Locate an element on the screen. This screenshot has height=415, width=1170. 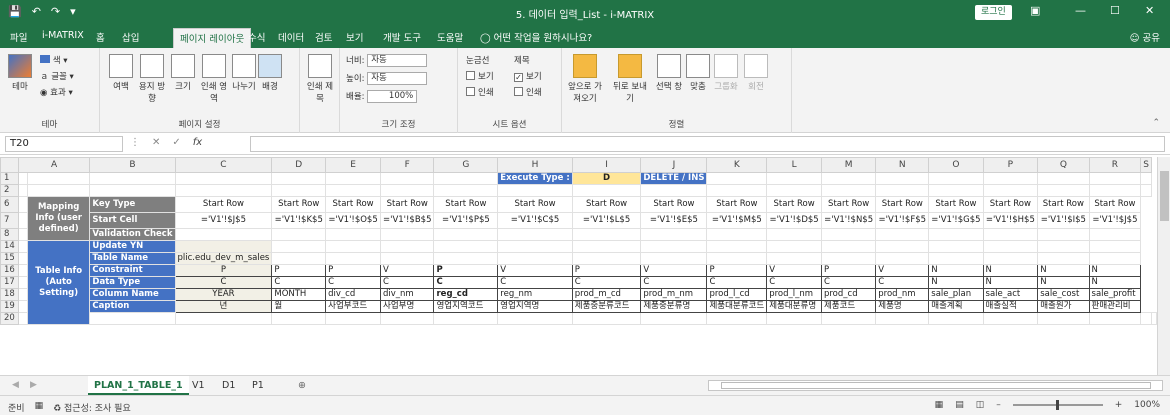
table-name-value: plic.edu_dev_m_sales is located at coordinates (223, 258).